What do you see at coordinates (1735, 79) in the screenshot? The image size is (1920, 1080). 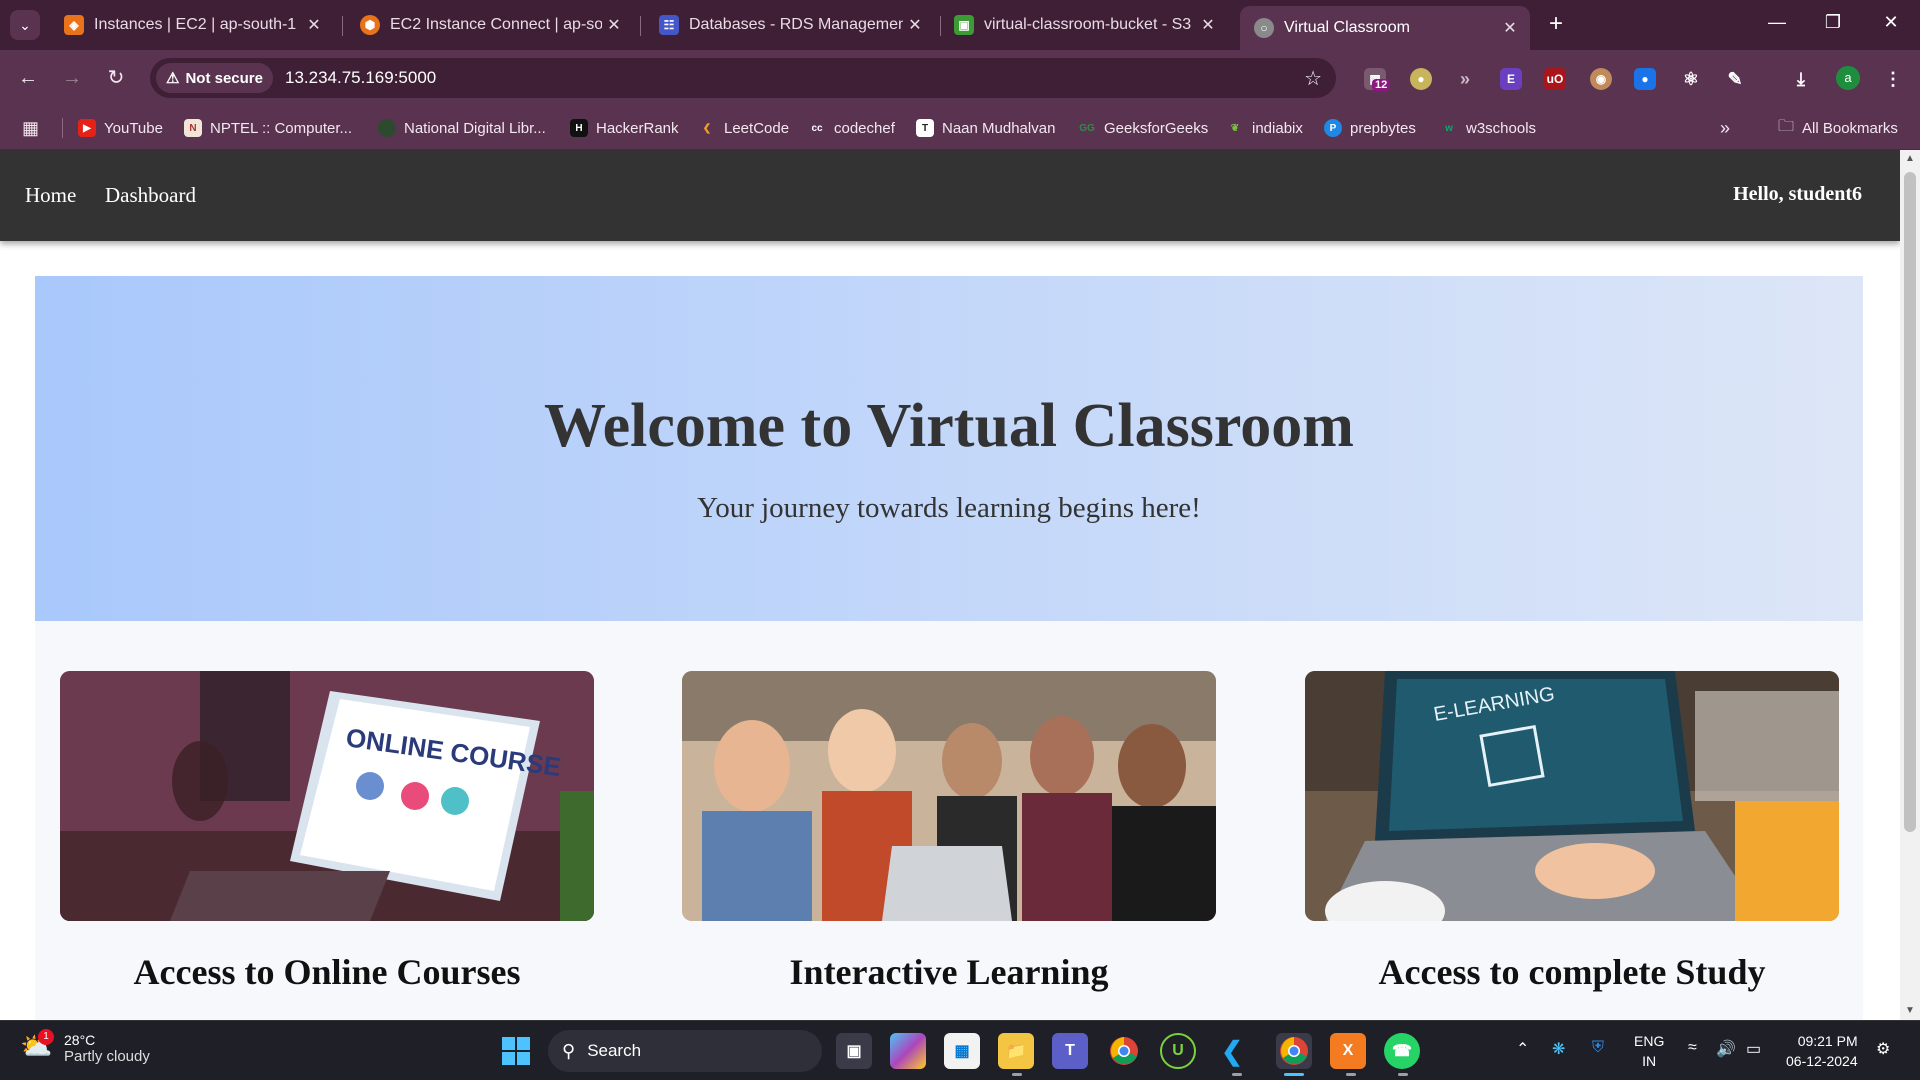 I see `extensions-puzzle-icon: ✎` at bounding box center [1735, 79].